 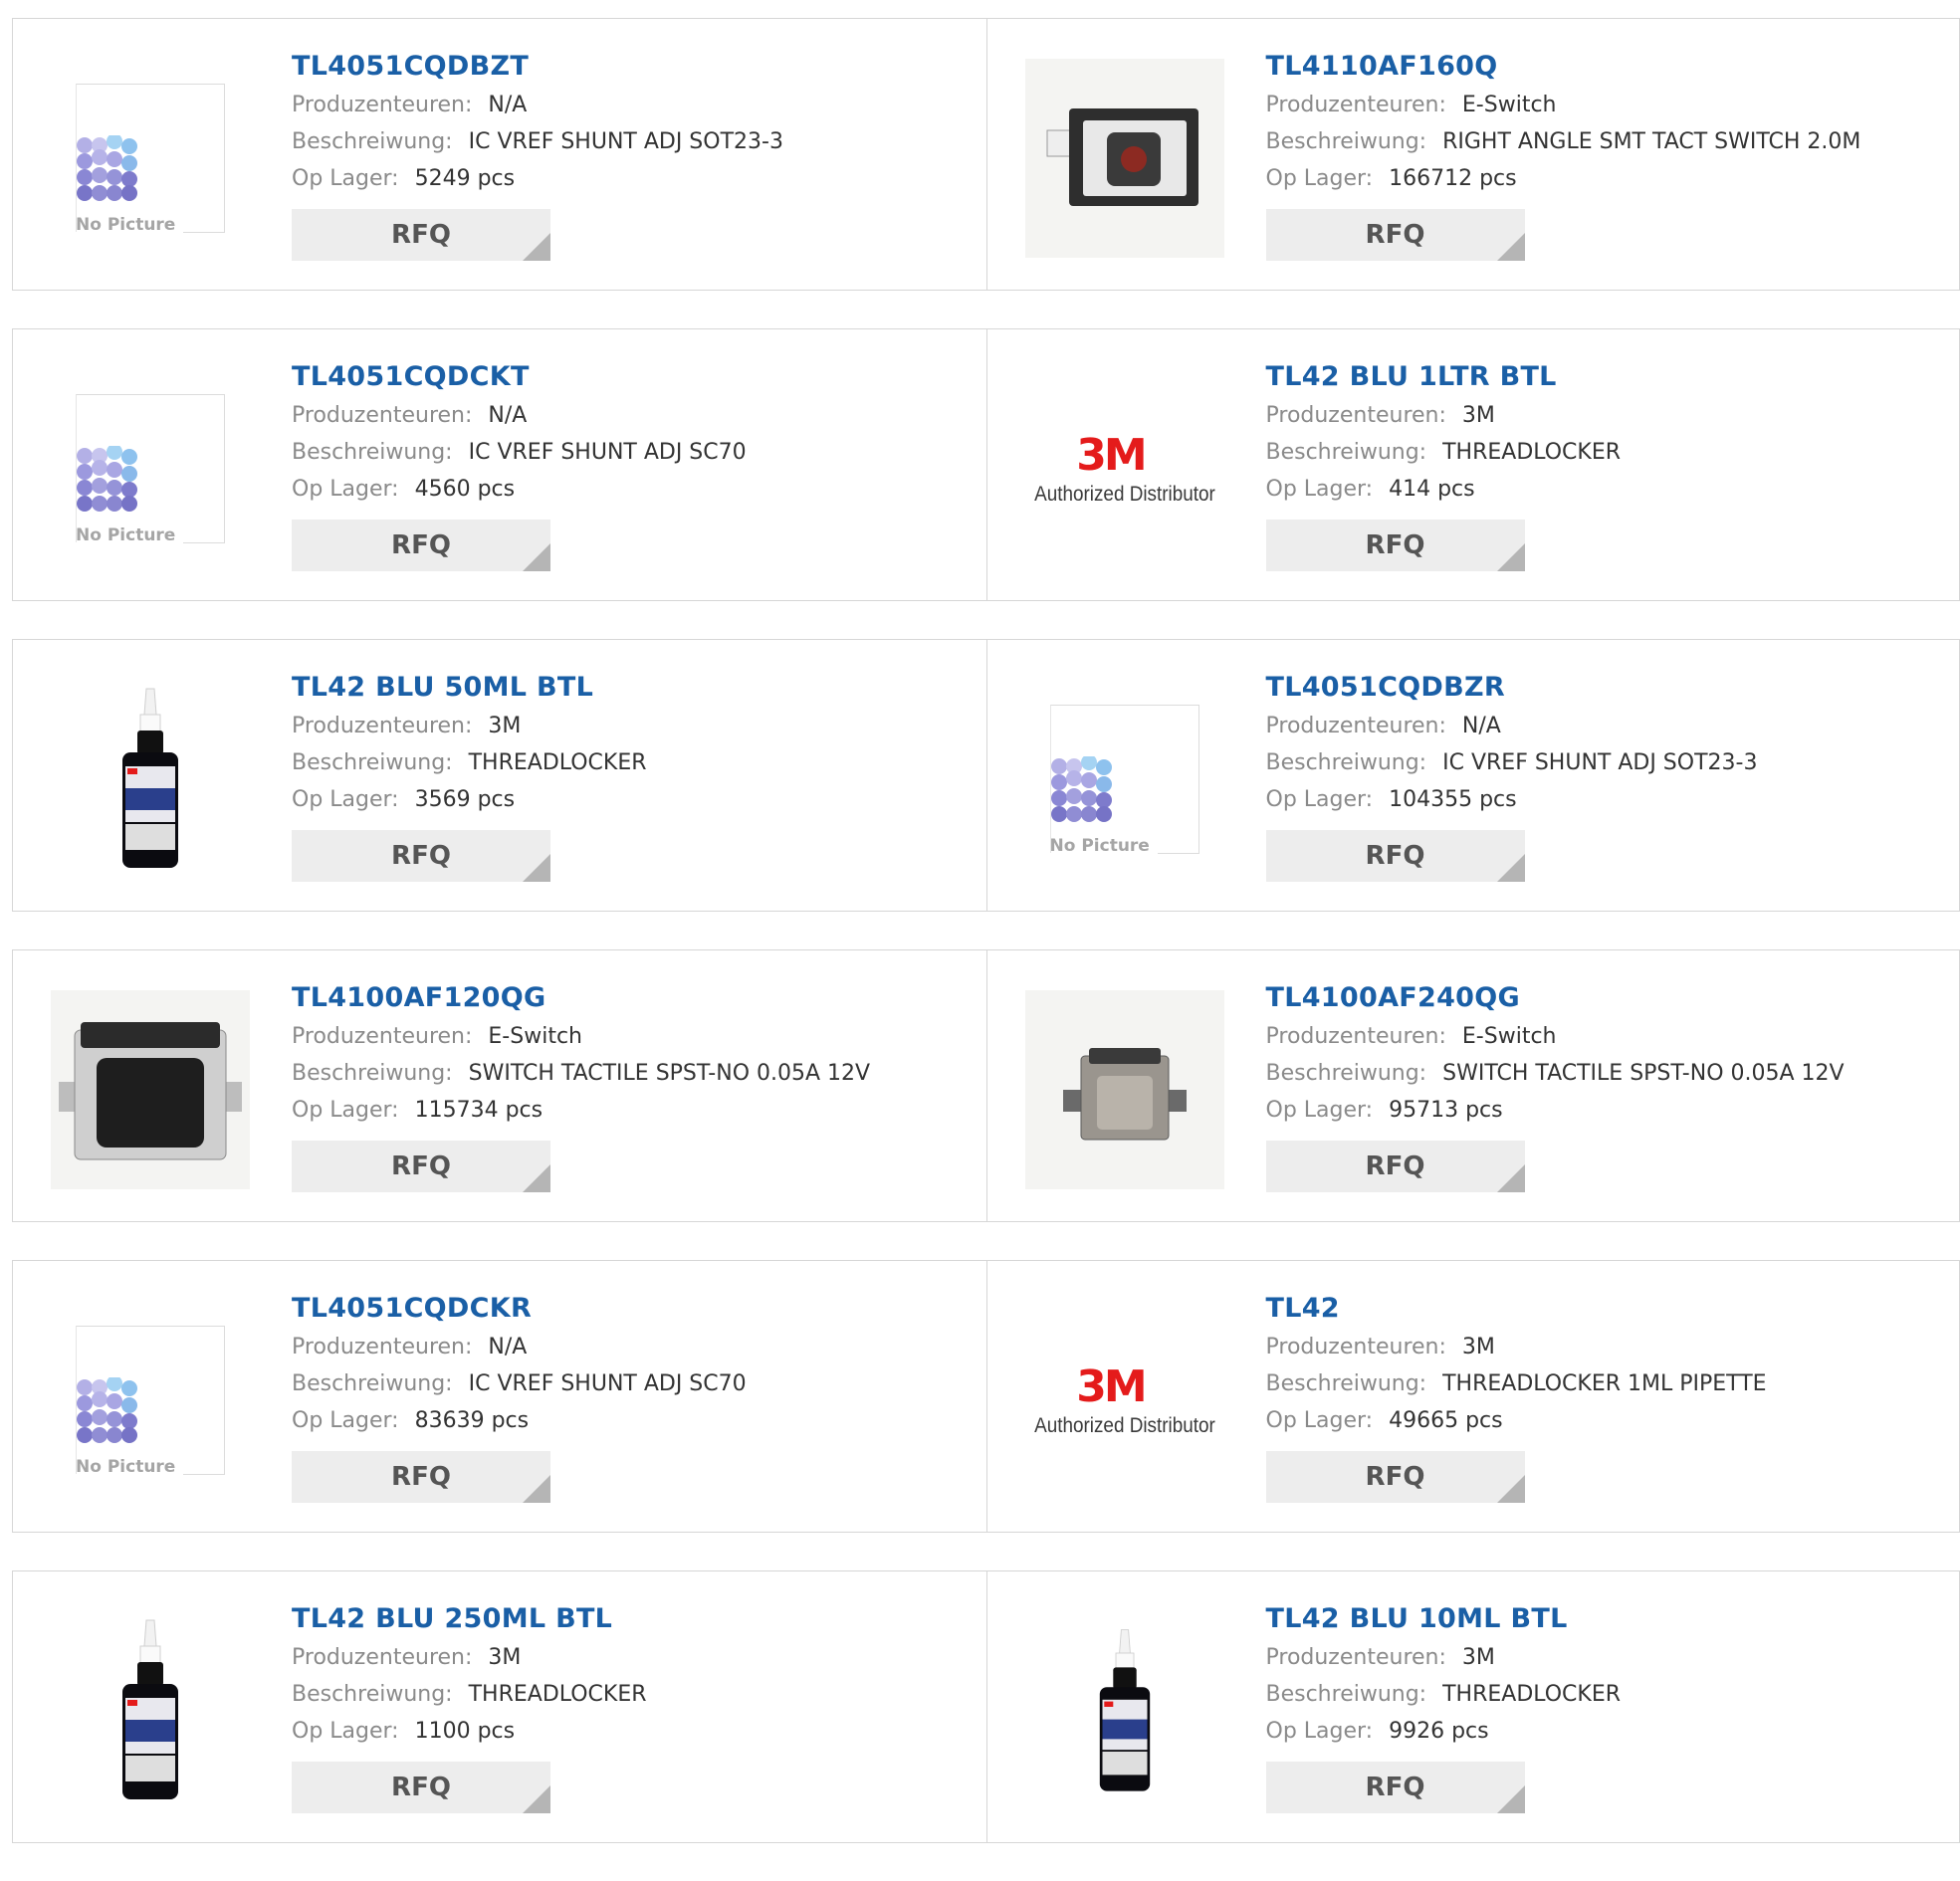 I want to click on manufacturer-row: Produzenteuren: 3M, so click(x=469, y=1657).